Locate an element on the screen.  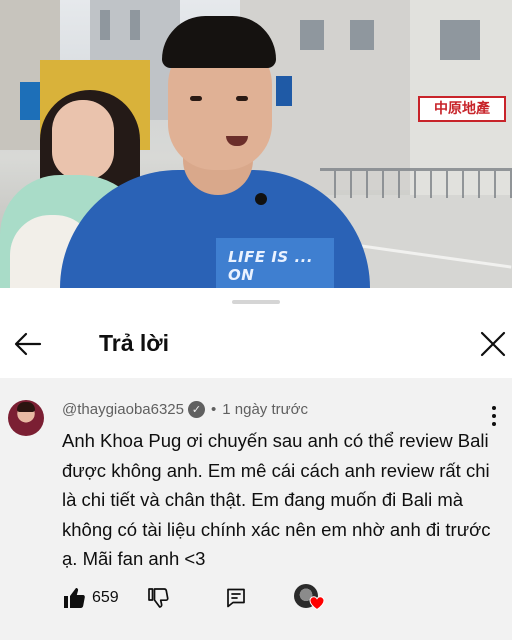
page-title: Trả lời is located at coordinates (134, 343).